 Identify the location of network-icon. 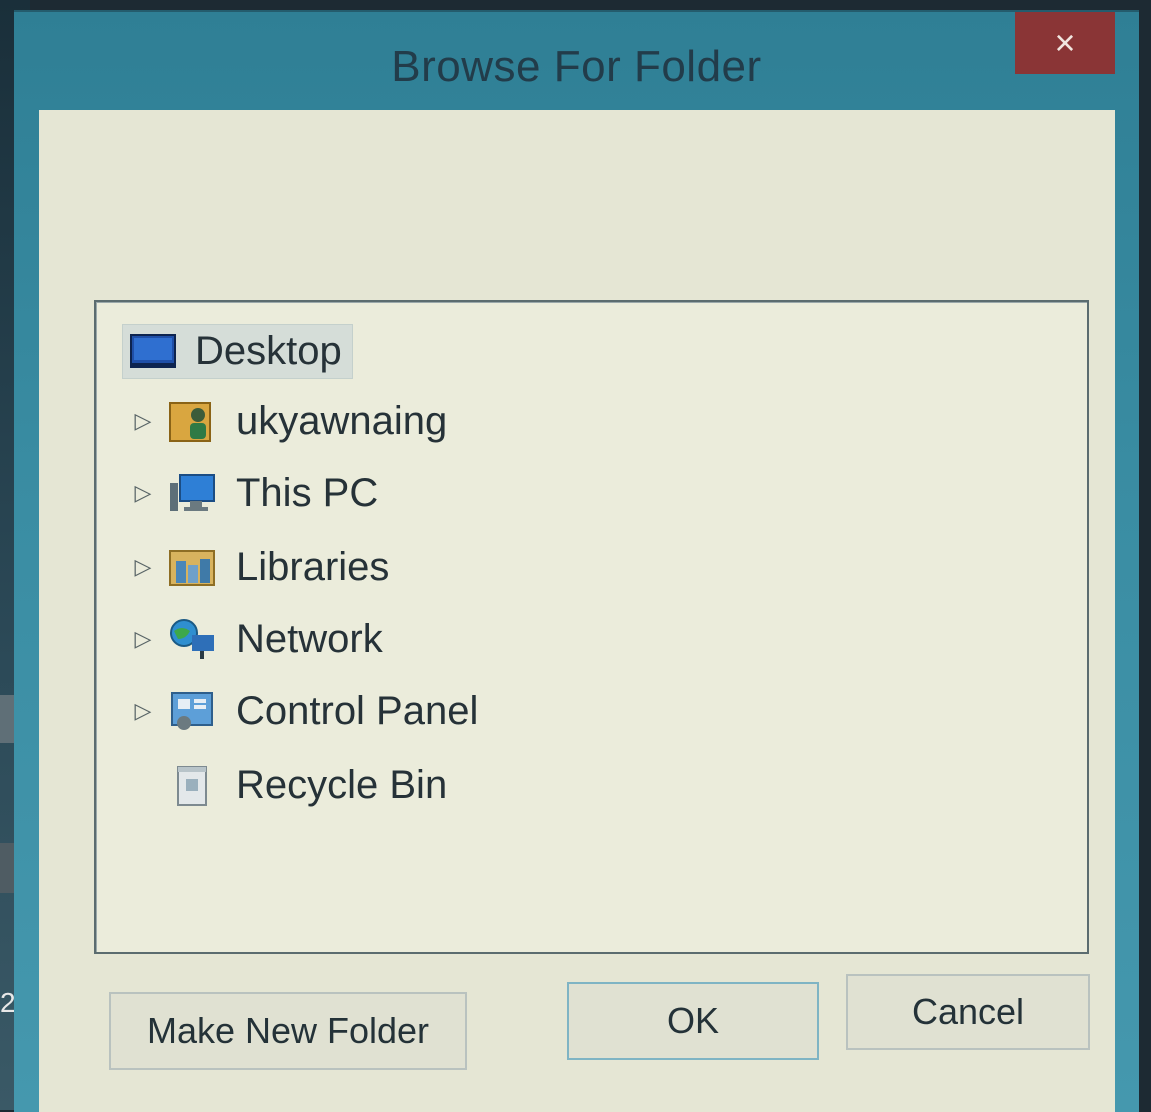
(192, 639).